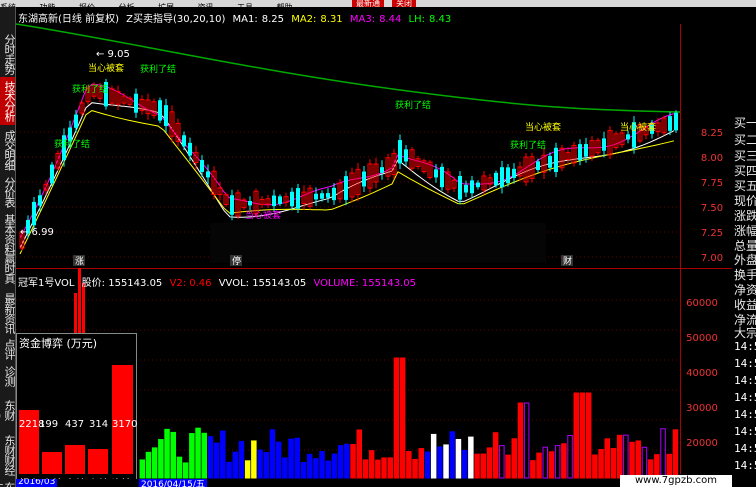 The height and width of the screenshot is (487, 756). What do you see at coordinates (676, 481) in the screenshot?
I see `watermark: www.7gpzb.com` at bounding box center [676, 481].